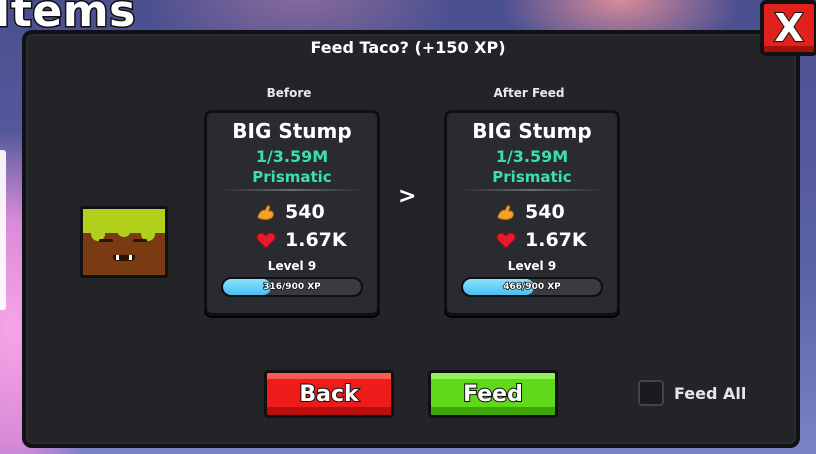  I want to click on before-label: Before, so click(289, 93).